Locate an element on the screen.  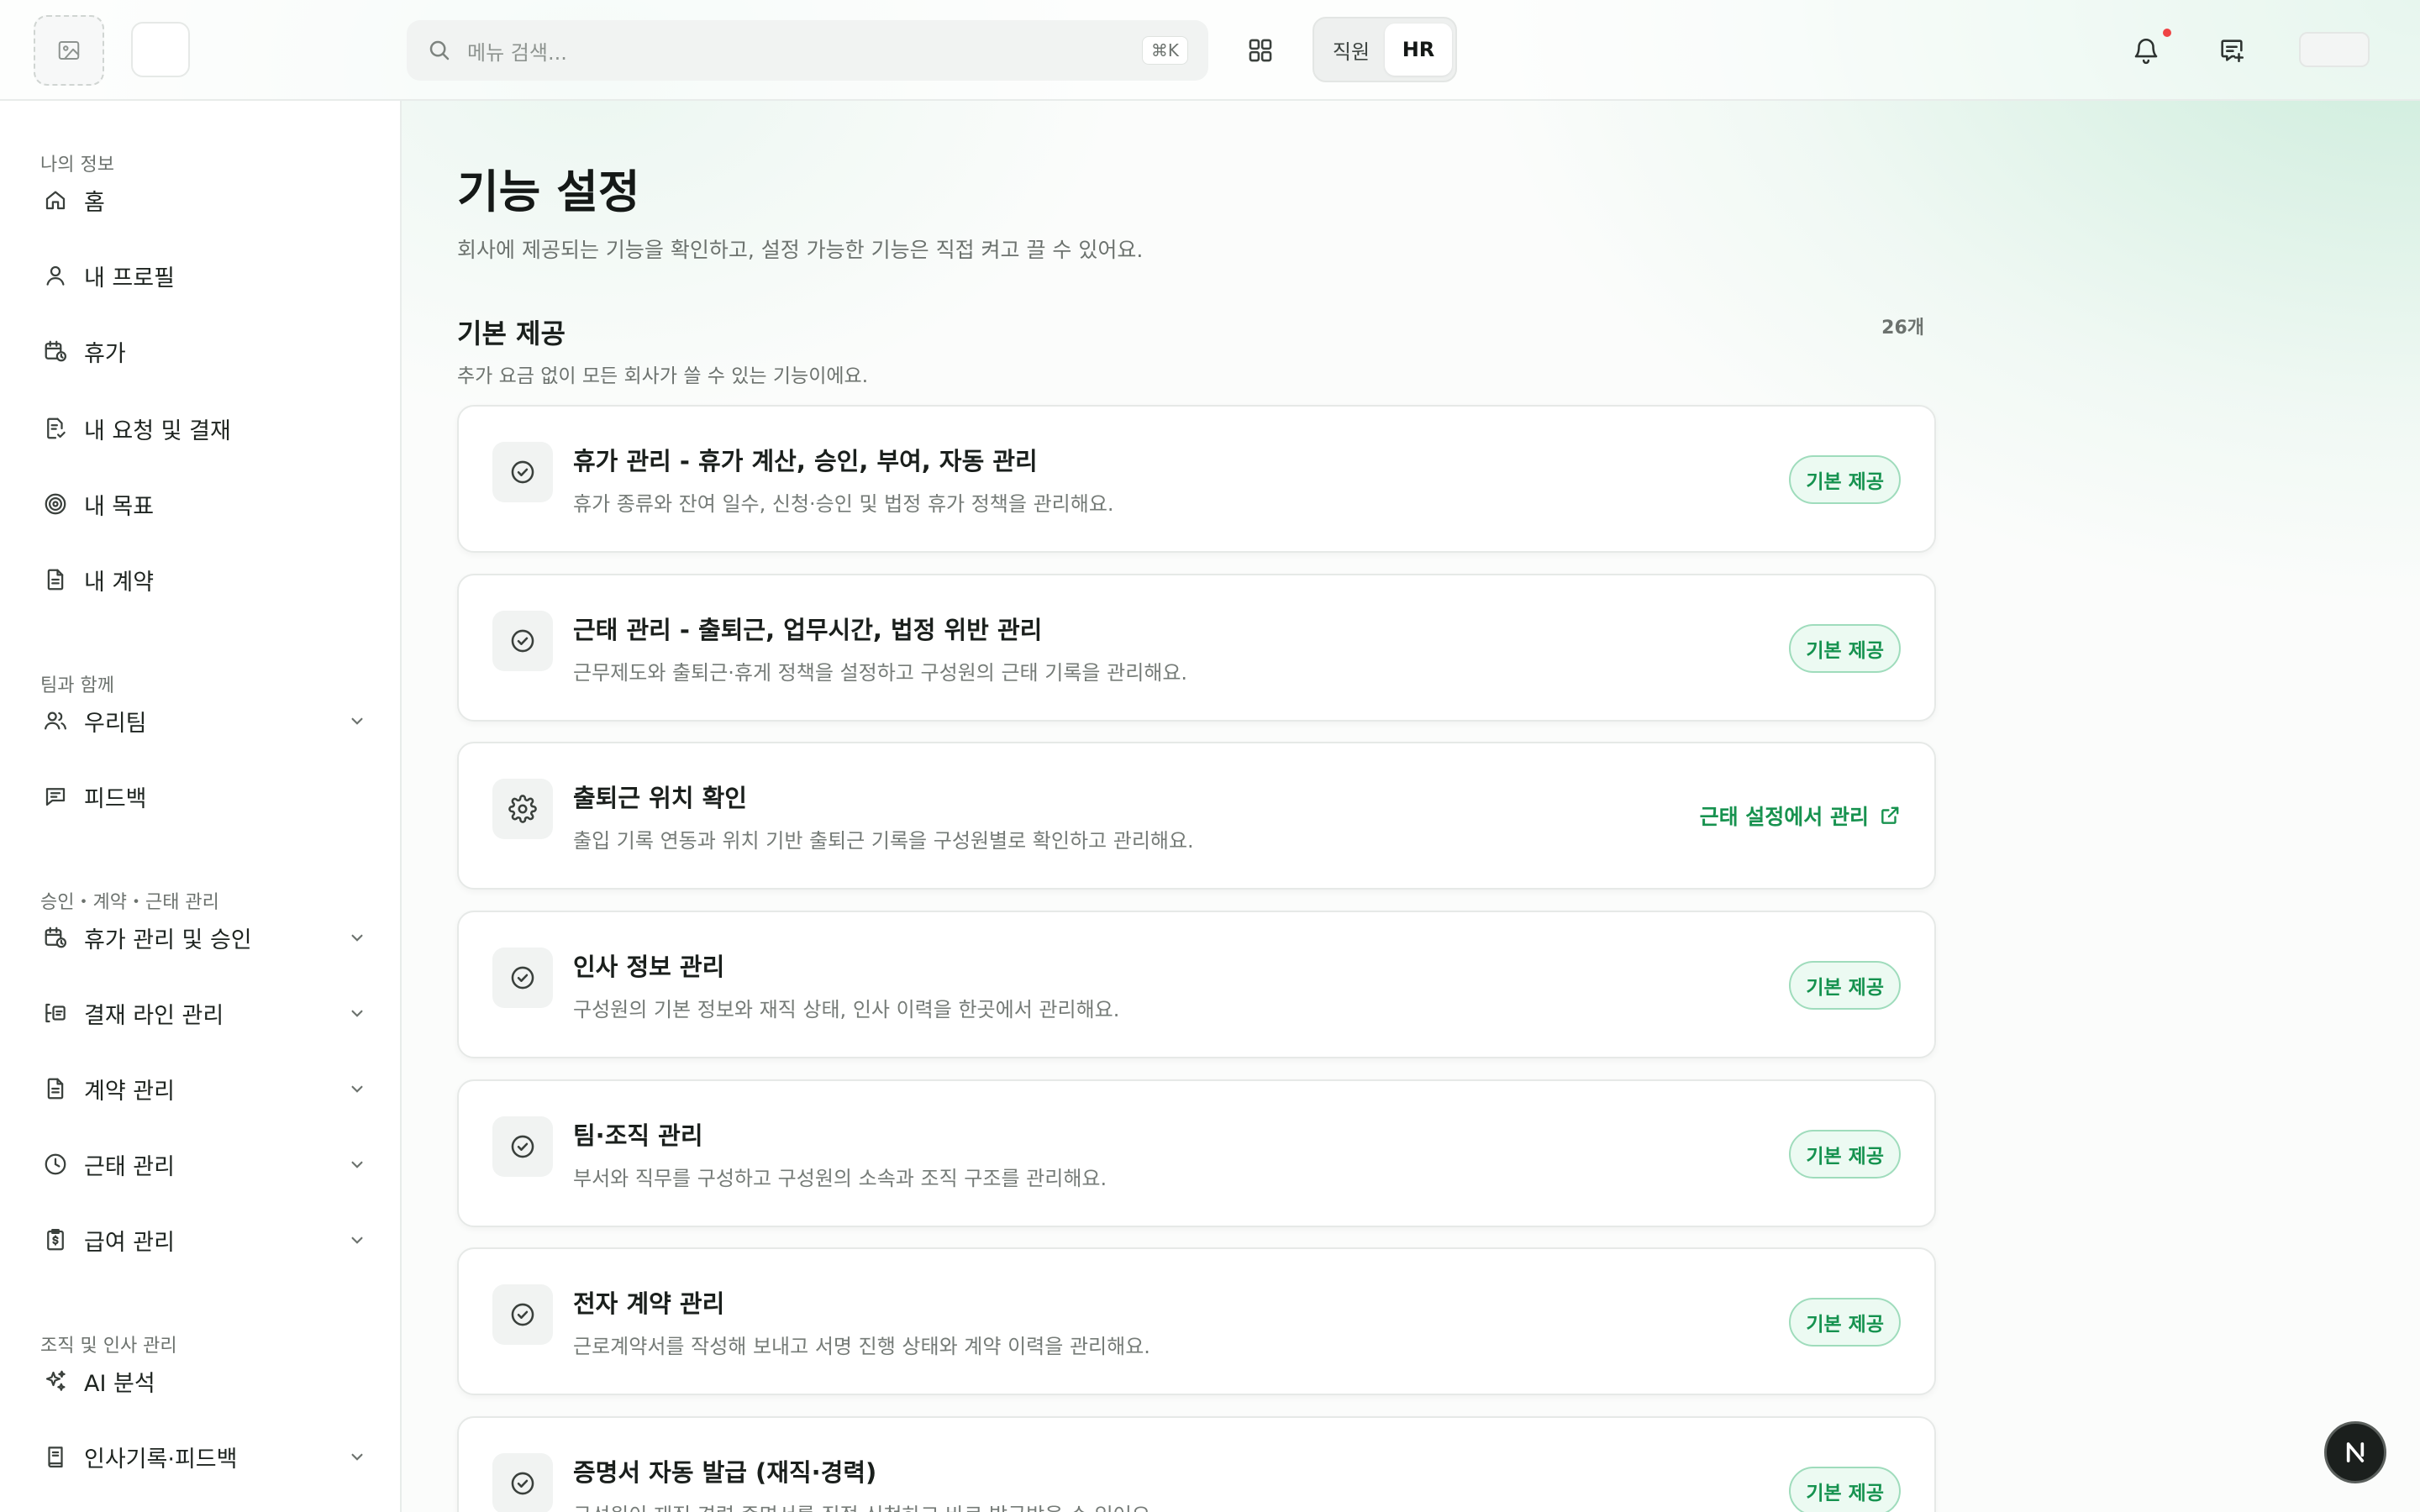
user-menu is located at coordinates (2334, 49).